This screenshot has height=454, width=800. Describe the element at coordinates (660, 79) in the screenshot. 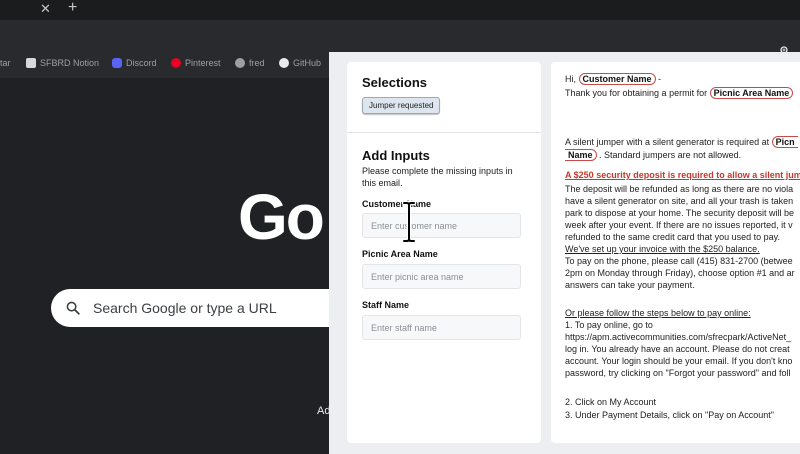

I see `greeting-end: -` at that location.